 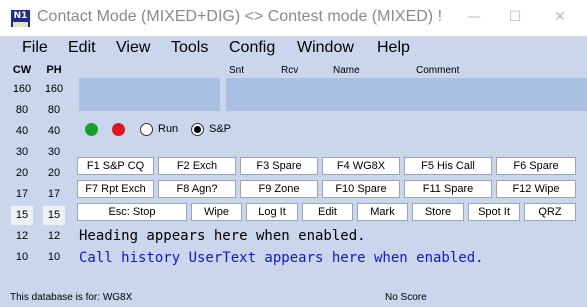 I want to click on status-indicator-red, so click(x=118, y=129).